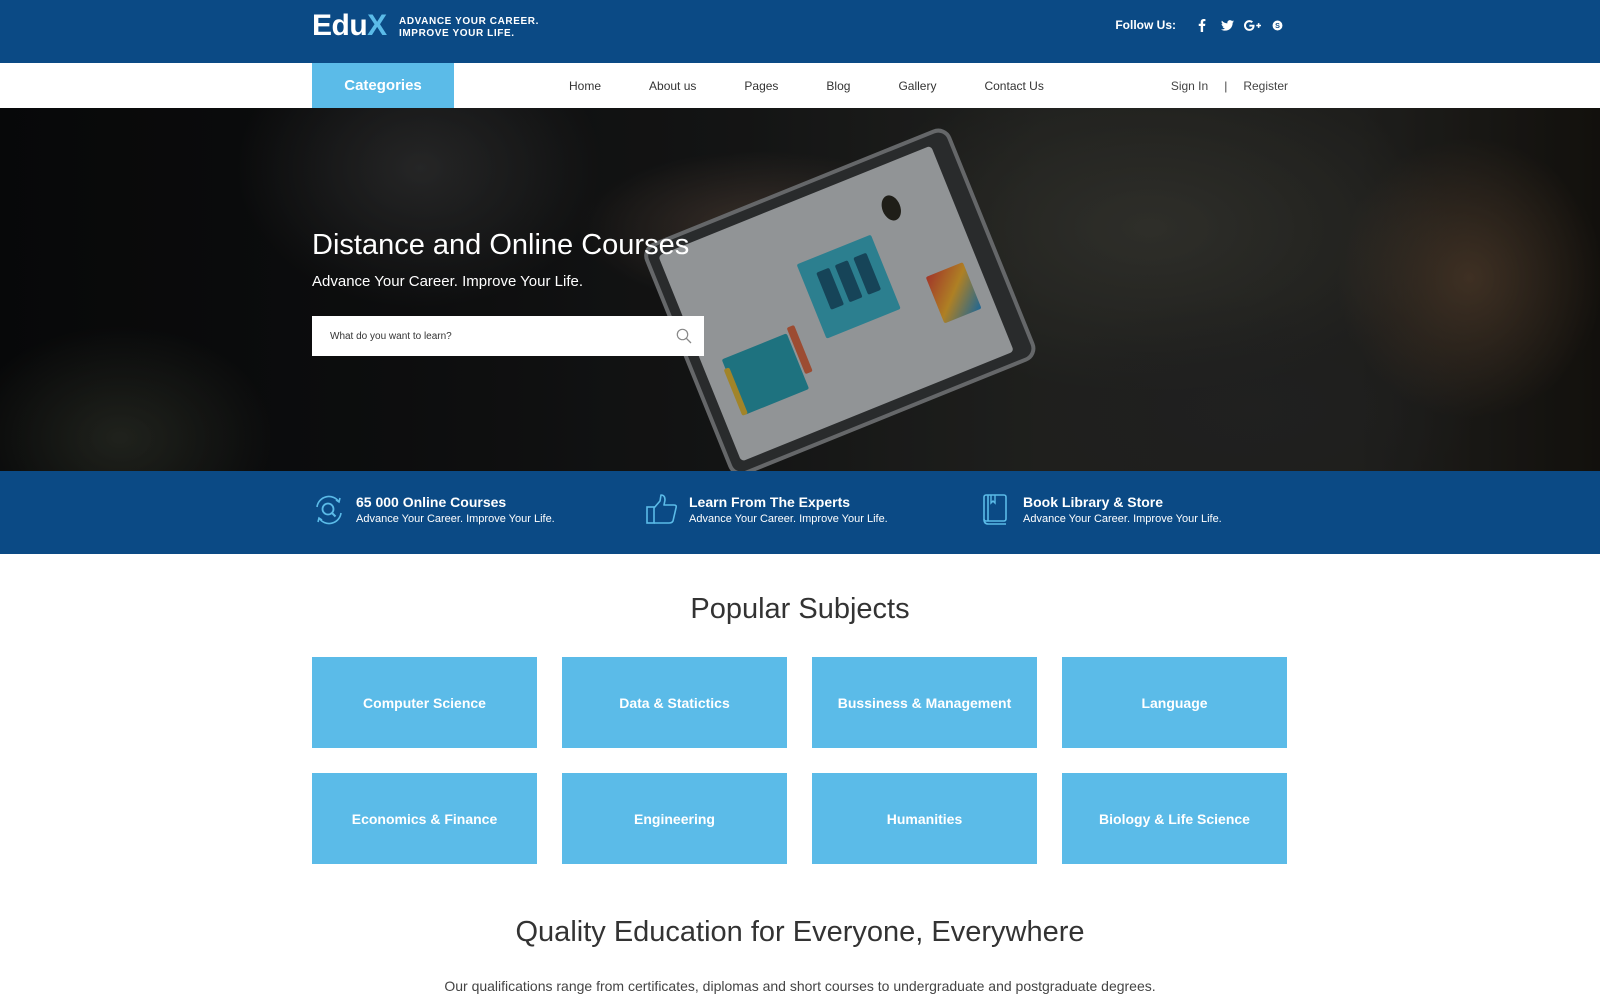 The width and height of the screenshot is (1600, 1000). What do you see at coordinates (1013, 86) in the screenshot?
I see `nav-contact-us: Contact Us` at bounding box center [1013, 86].